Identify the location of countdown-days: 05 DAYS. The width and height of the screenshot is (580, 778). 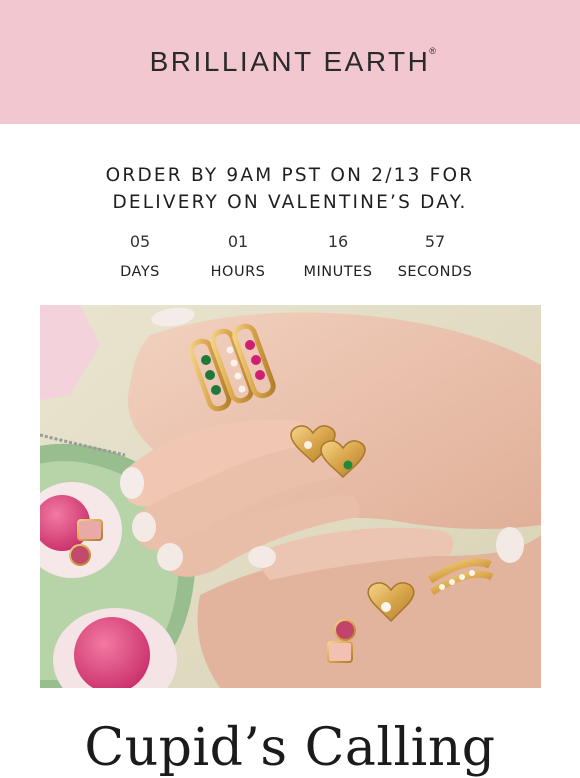
(140, 256).